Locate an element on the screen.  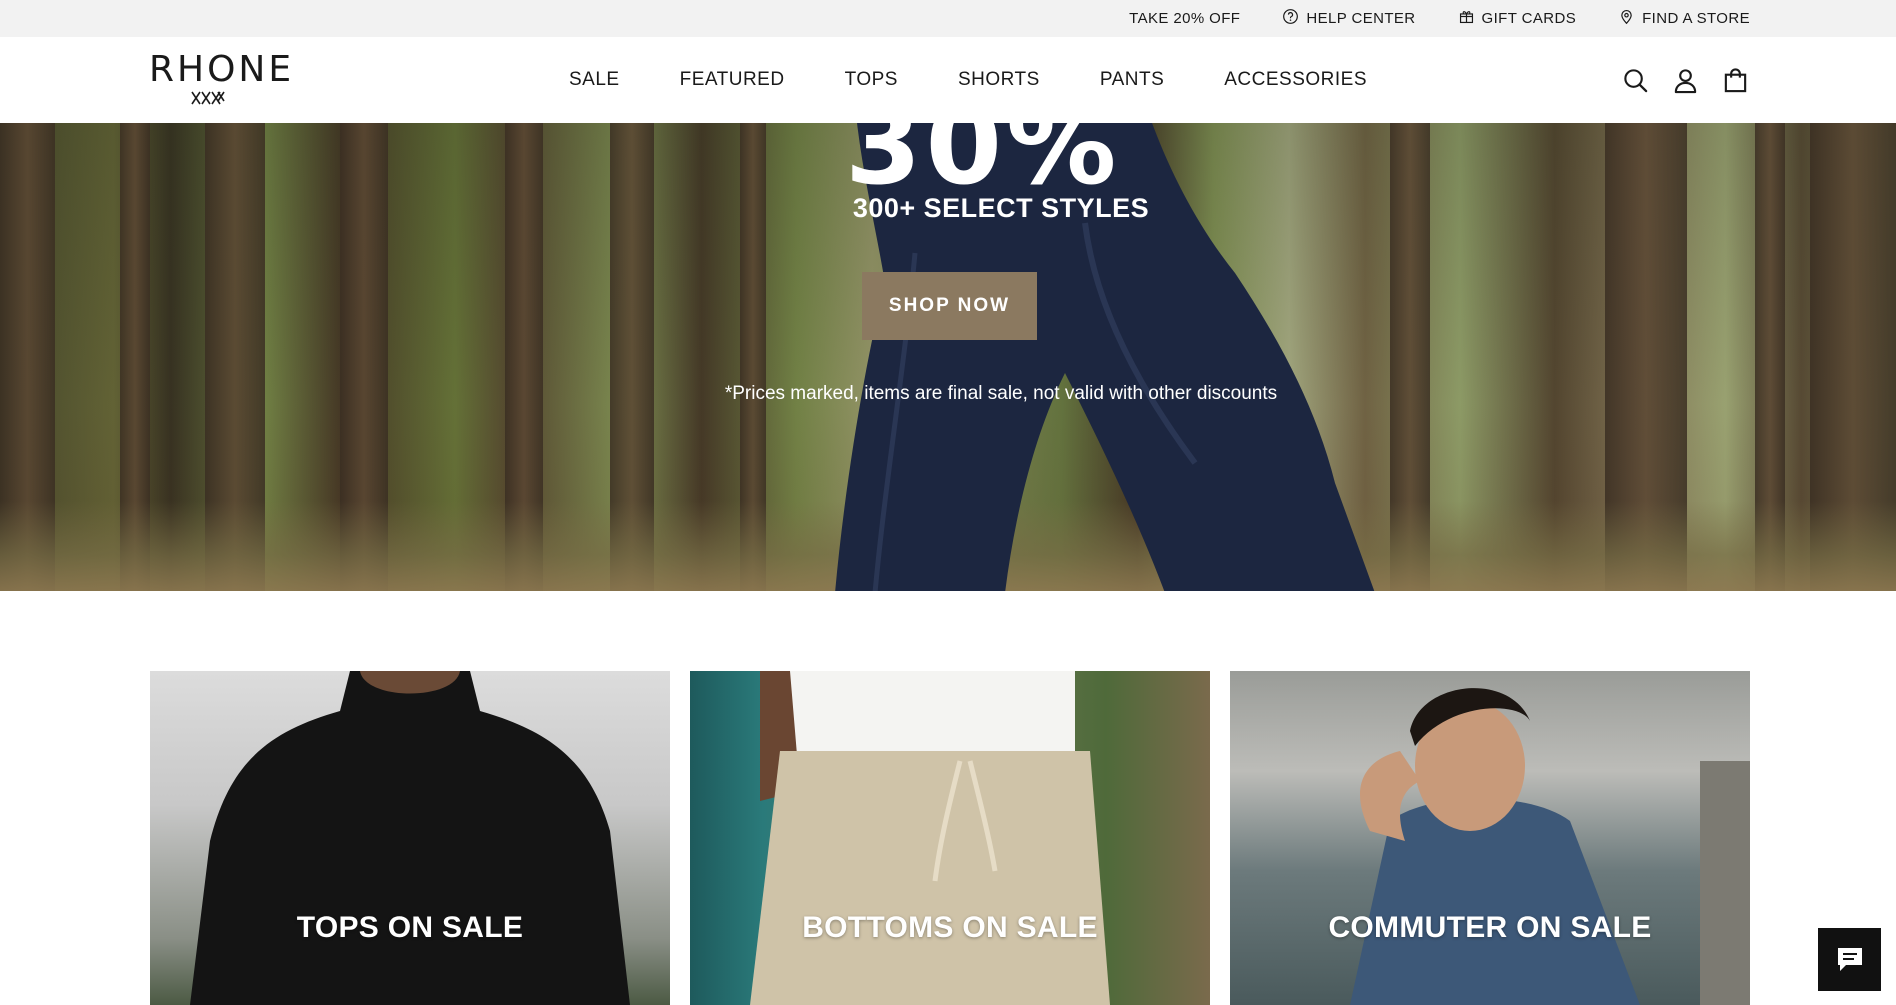
find-store-link: FIND A STORE is located at coordinates (1684, 18).